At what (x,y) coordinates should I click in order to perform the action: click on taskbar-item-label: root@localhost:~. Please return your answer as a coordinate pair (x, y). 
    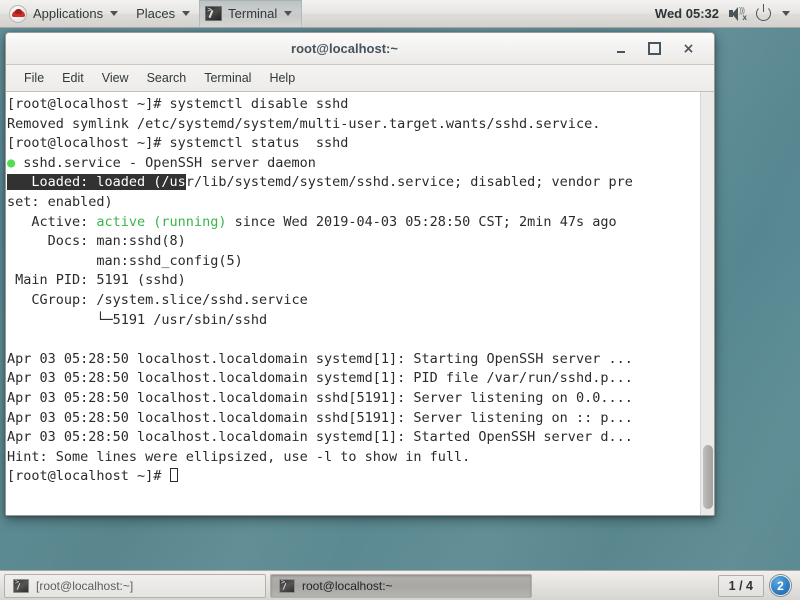
    Looking at the image, I should click on (347, 585).